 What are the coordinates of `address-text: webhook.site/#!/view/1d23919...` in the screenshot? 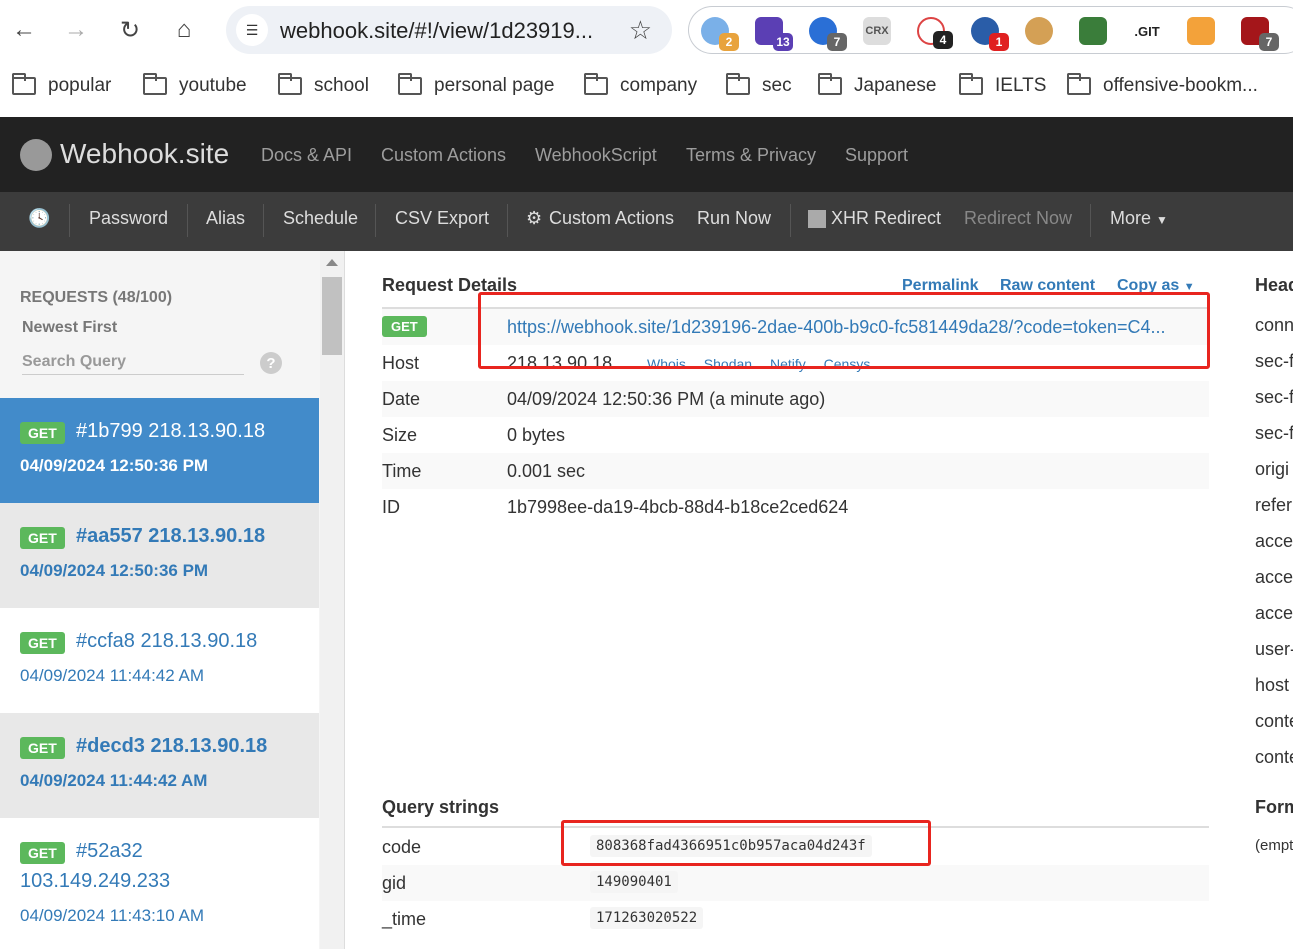 It's located at (436, 31).